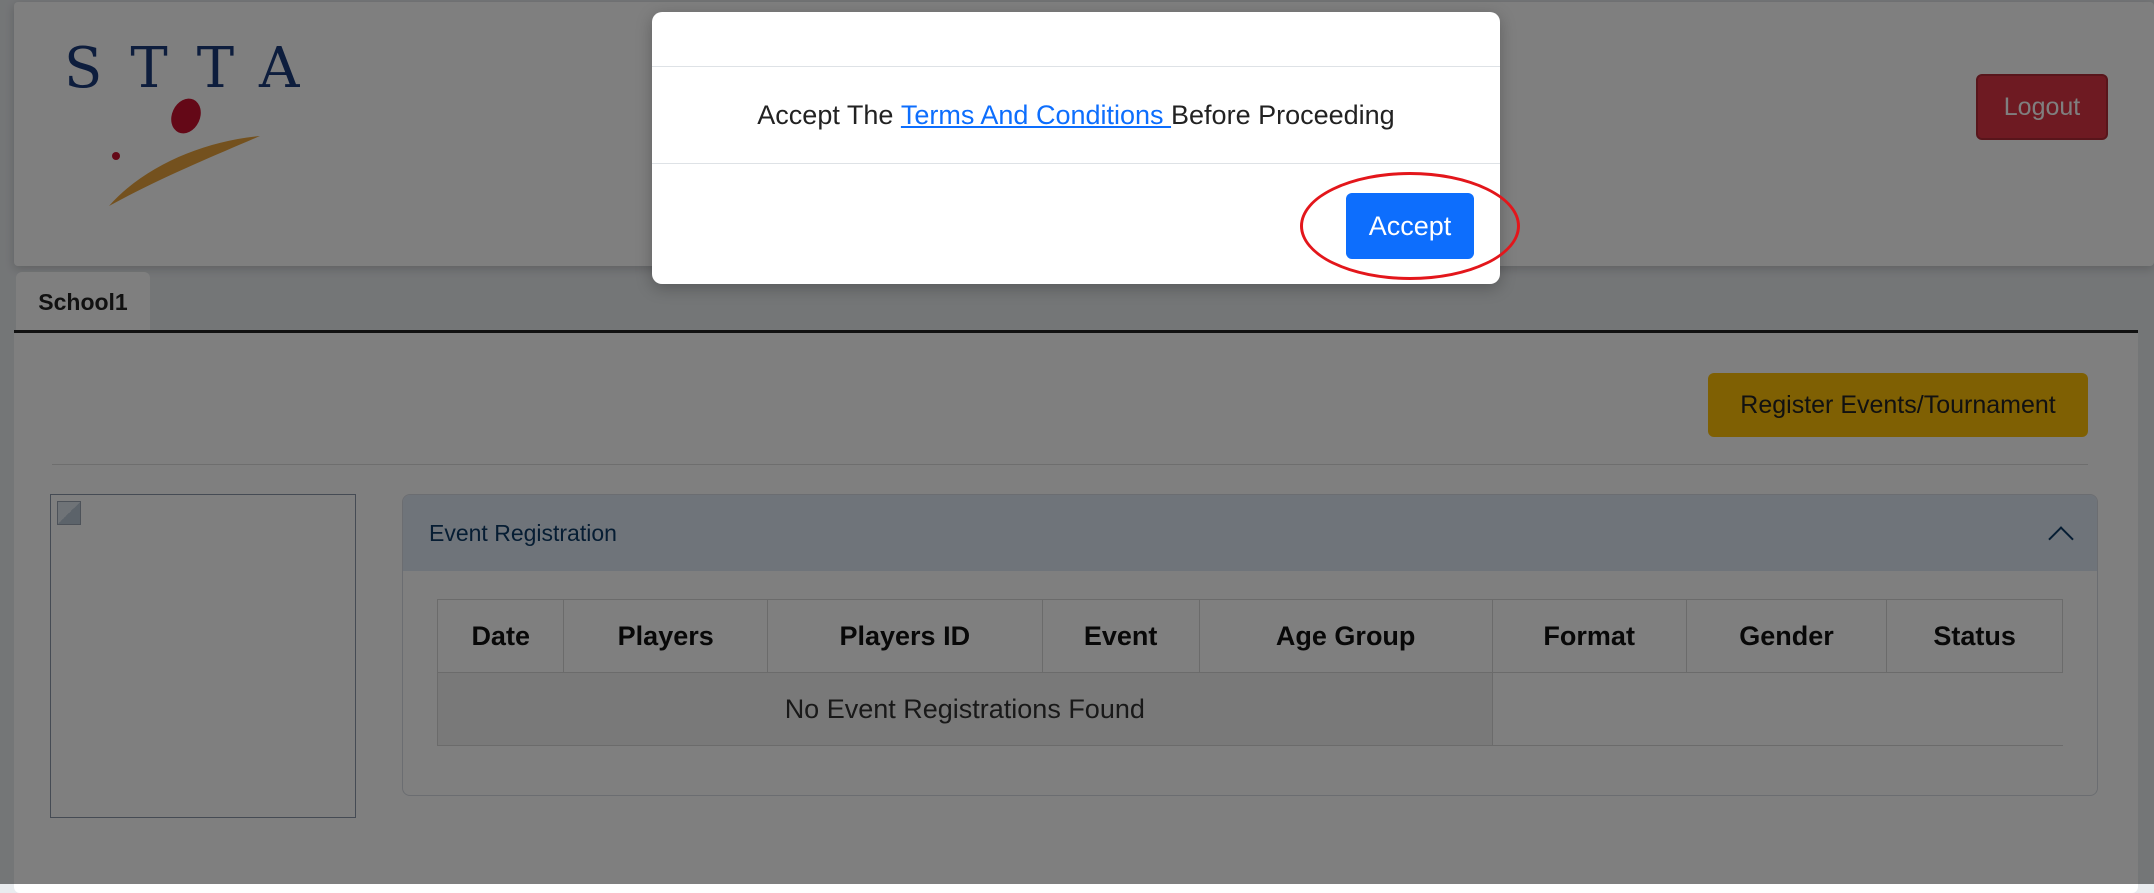 Image resolution: width=2154 pixels, height=893 pixels. I want to click on modal-header, so click(1076, 39).